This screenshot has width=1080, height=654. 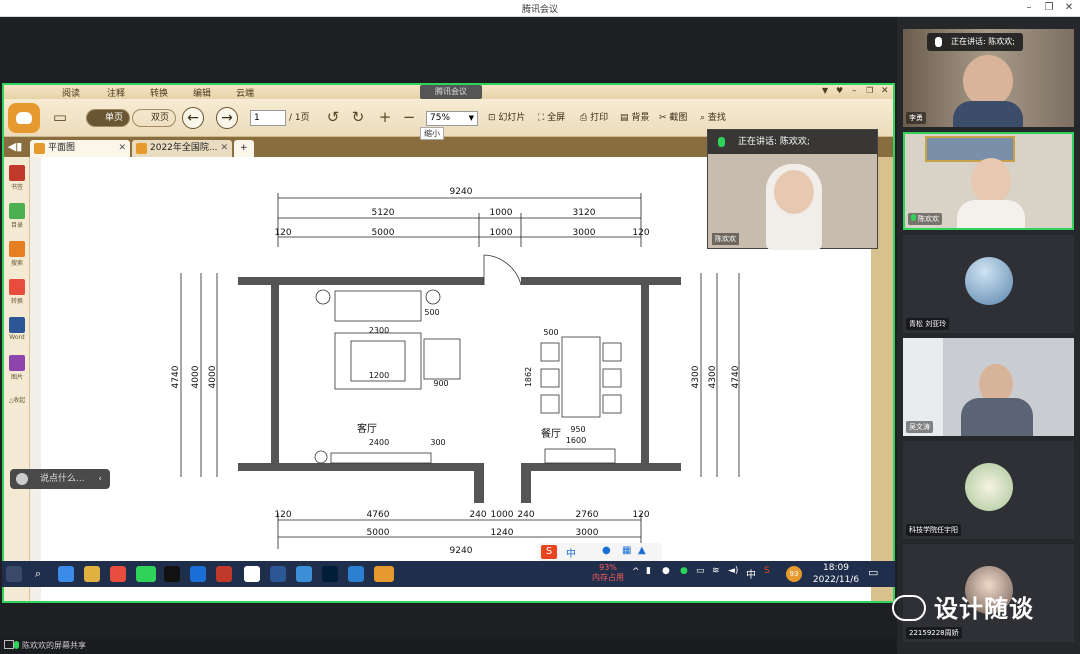 What do you see at coordinates (71, 92) in the screenshot?
I see `menu-read: 阅读` at bounding box center [71, 92].